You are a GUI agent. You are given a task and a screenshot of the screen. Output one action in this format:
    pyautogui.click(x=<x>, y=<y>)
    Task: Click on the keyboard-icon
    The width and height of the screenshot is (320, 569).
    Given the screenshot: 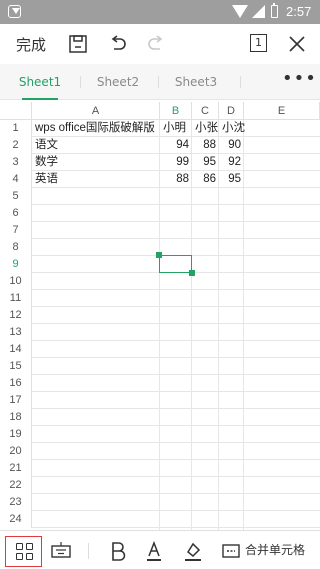 What is the action you would take?
    pyautogui.click(x=61, y=551)
    